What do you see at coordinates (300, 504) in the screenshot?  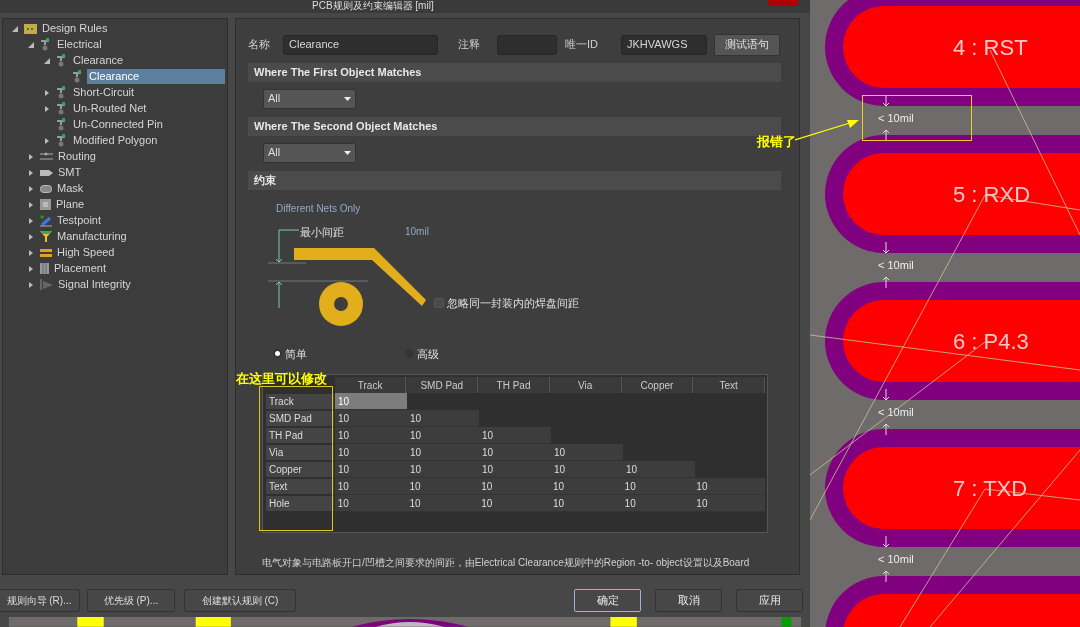 I see `row-header: Hole` at bounding box center [300, 504].